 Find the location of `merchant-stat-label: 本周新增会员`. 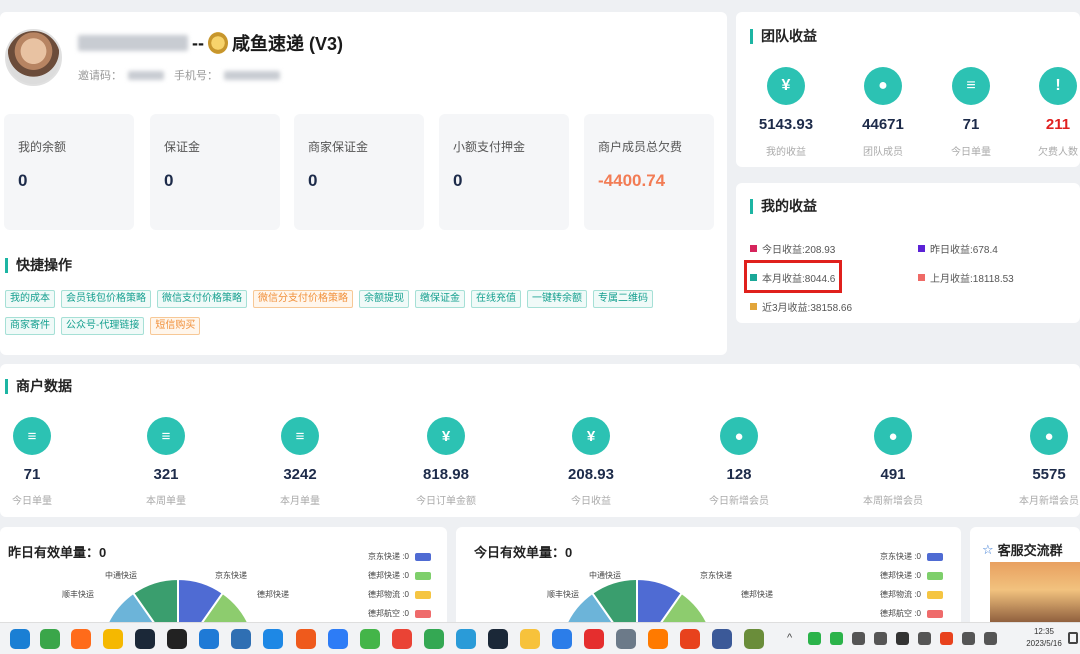

merchant-stat-label: 本周新增会员 is located at coordinates (893, 499).